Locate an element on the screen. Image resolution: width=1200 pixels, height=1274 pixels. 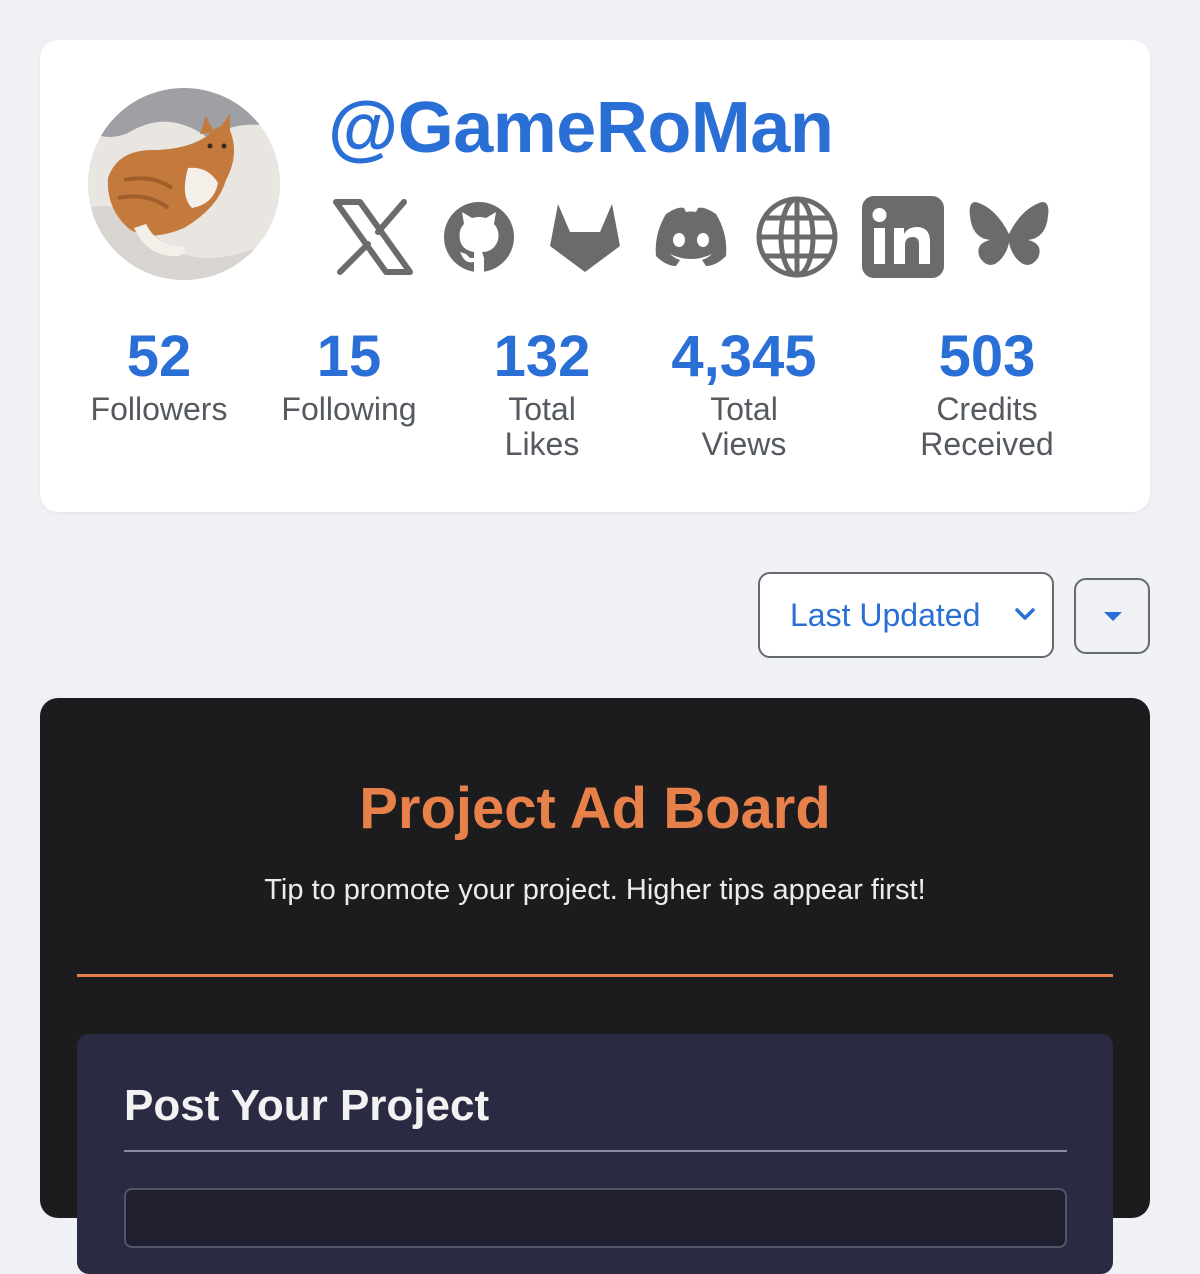
gitlab-icon is located at coordinates (585, 237).